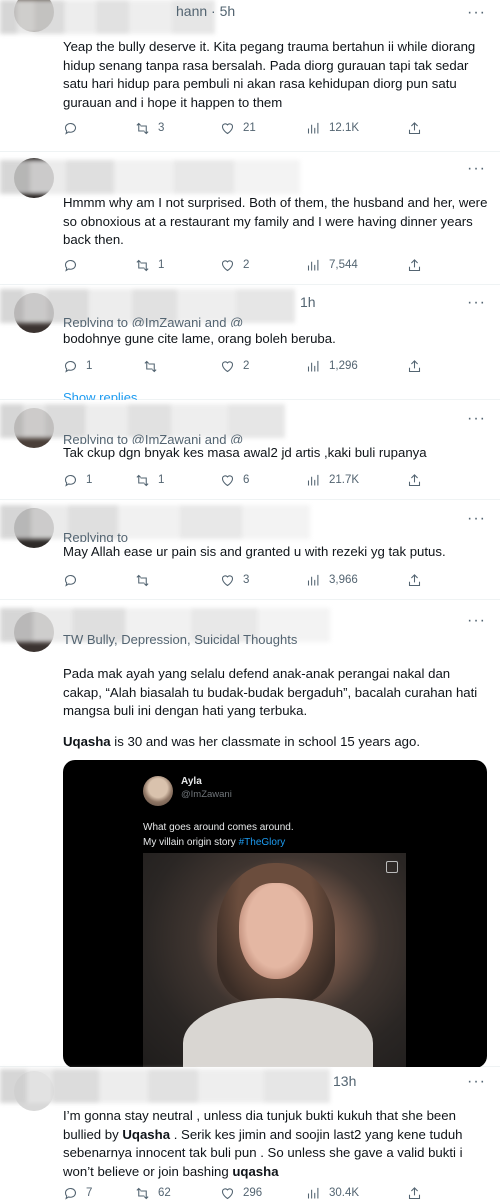 This screenshot has height=1204, width=500. Describe the element at coordinates (218, 827) in the screenshot. I see `embed-line-1: What goes around comes around.` at that location.